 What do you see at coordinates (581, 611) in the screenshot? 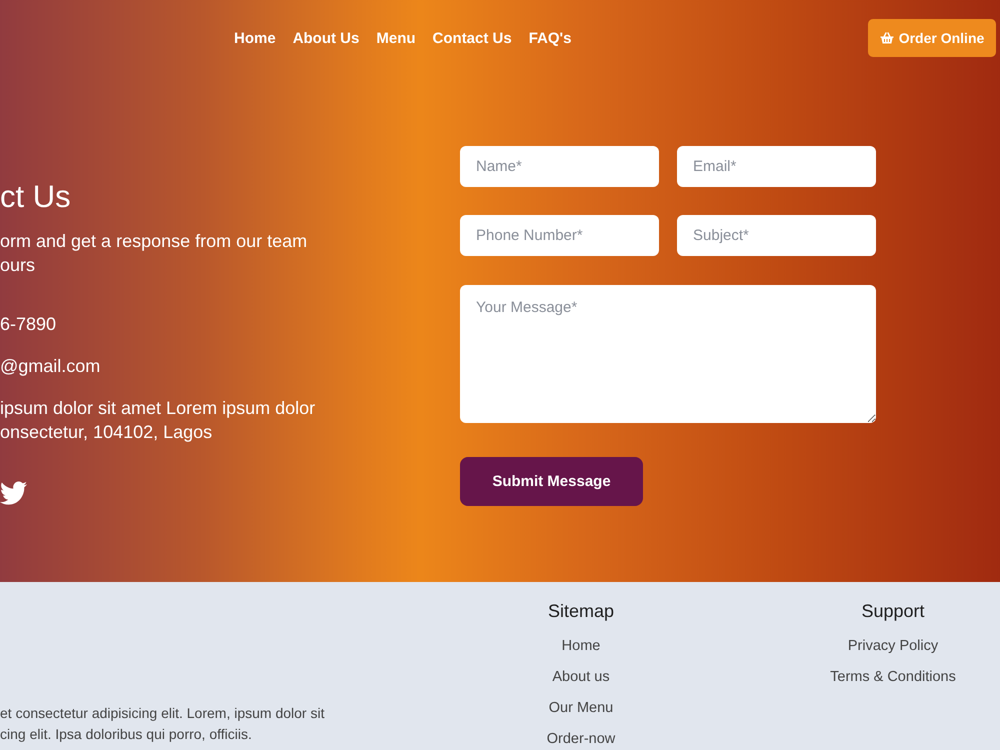
I see `footer-heading: Sitemap` at bounding box center [581, 611].